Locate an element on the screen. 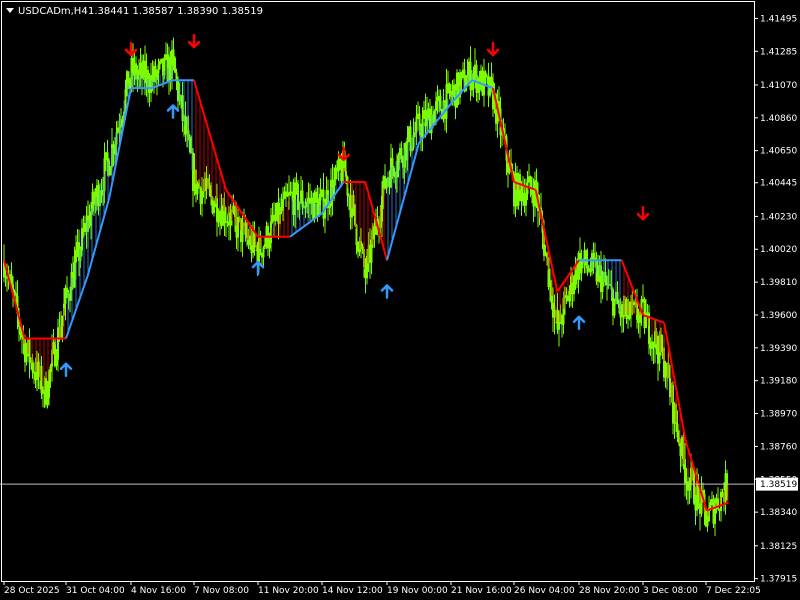 The width and height of the screenshot is (800, 600). time-axis-label: 21 Nov 16:00 is located at coordinates (481, 591).